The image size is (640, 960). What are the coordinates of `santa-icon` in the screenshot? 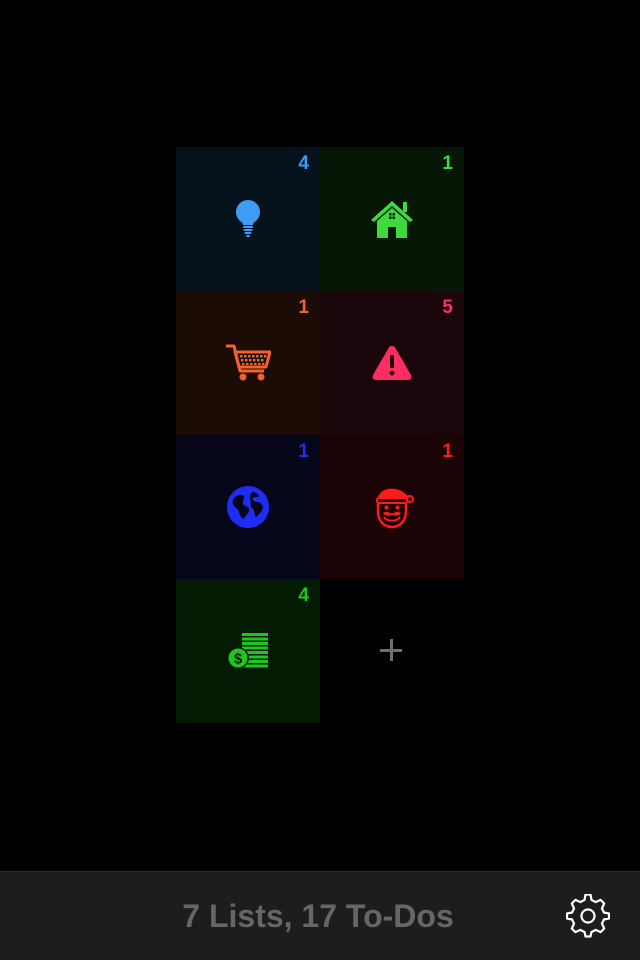 It's located at (392, 507).